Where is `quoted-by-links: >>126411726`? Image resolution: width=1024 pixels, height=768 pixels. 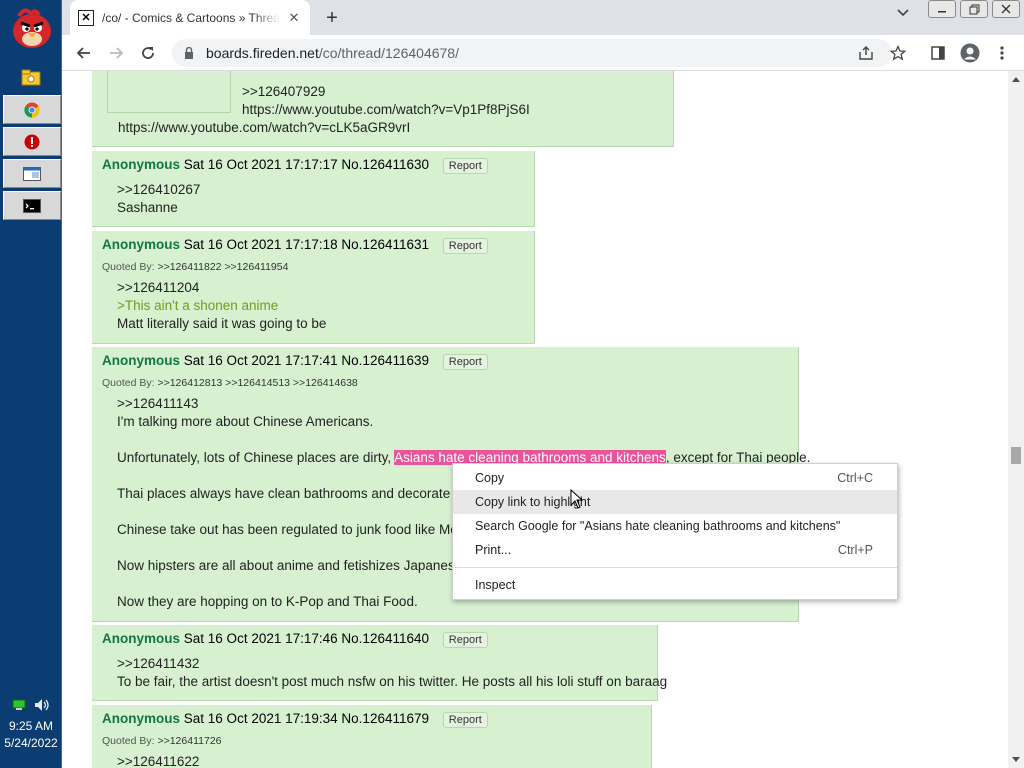
quoted-by-links: >>126411726 is located at coordinates (189, 741).